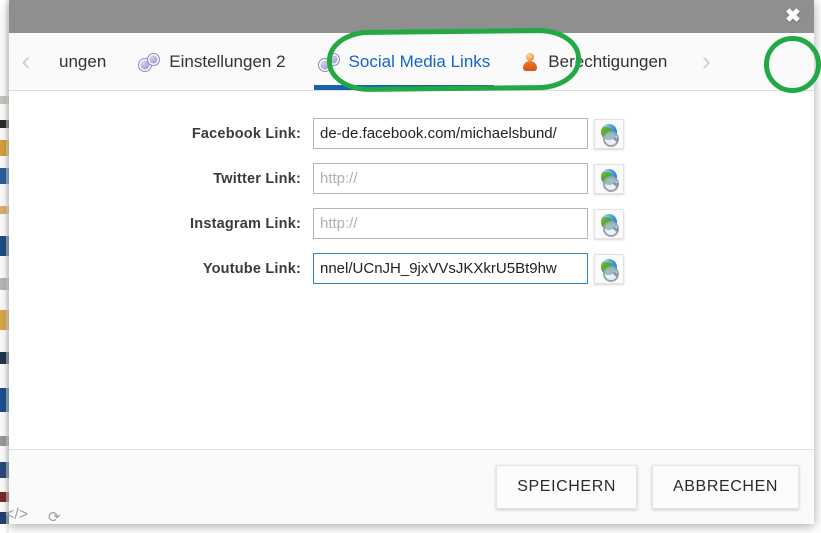 The width and height of the screenshot is (821, 533). I want to click on field-row-facebook: Facebook Link:, so click(411, 133).